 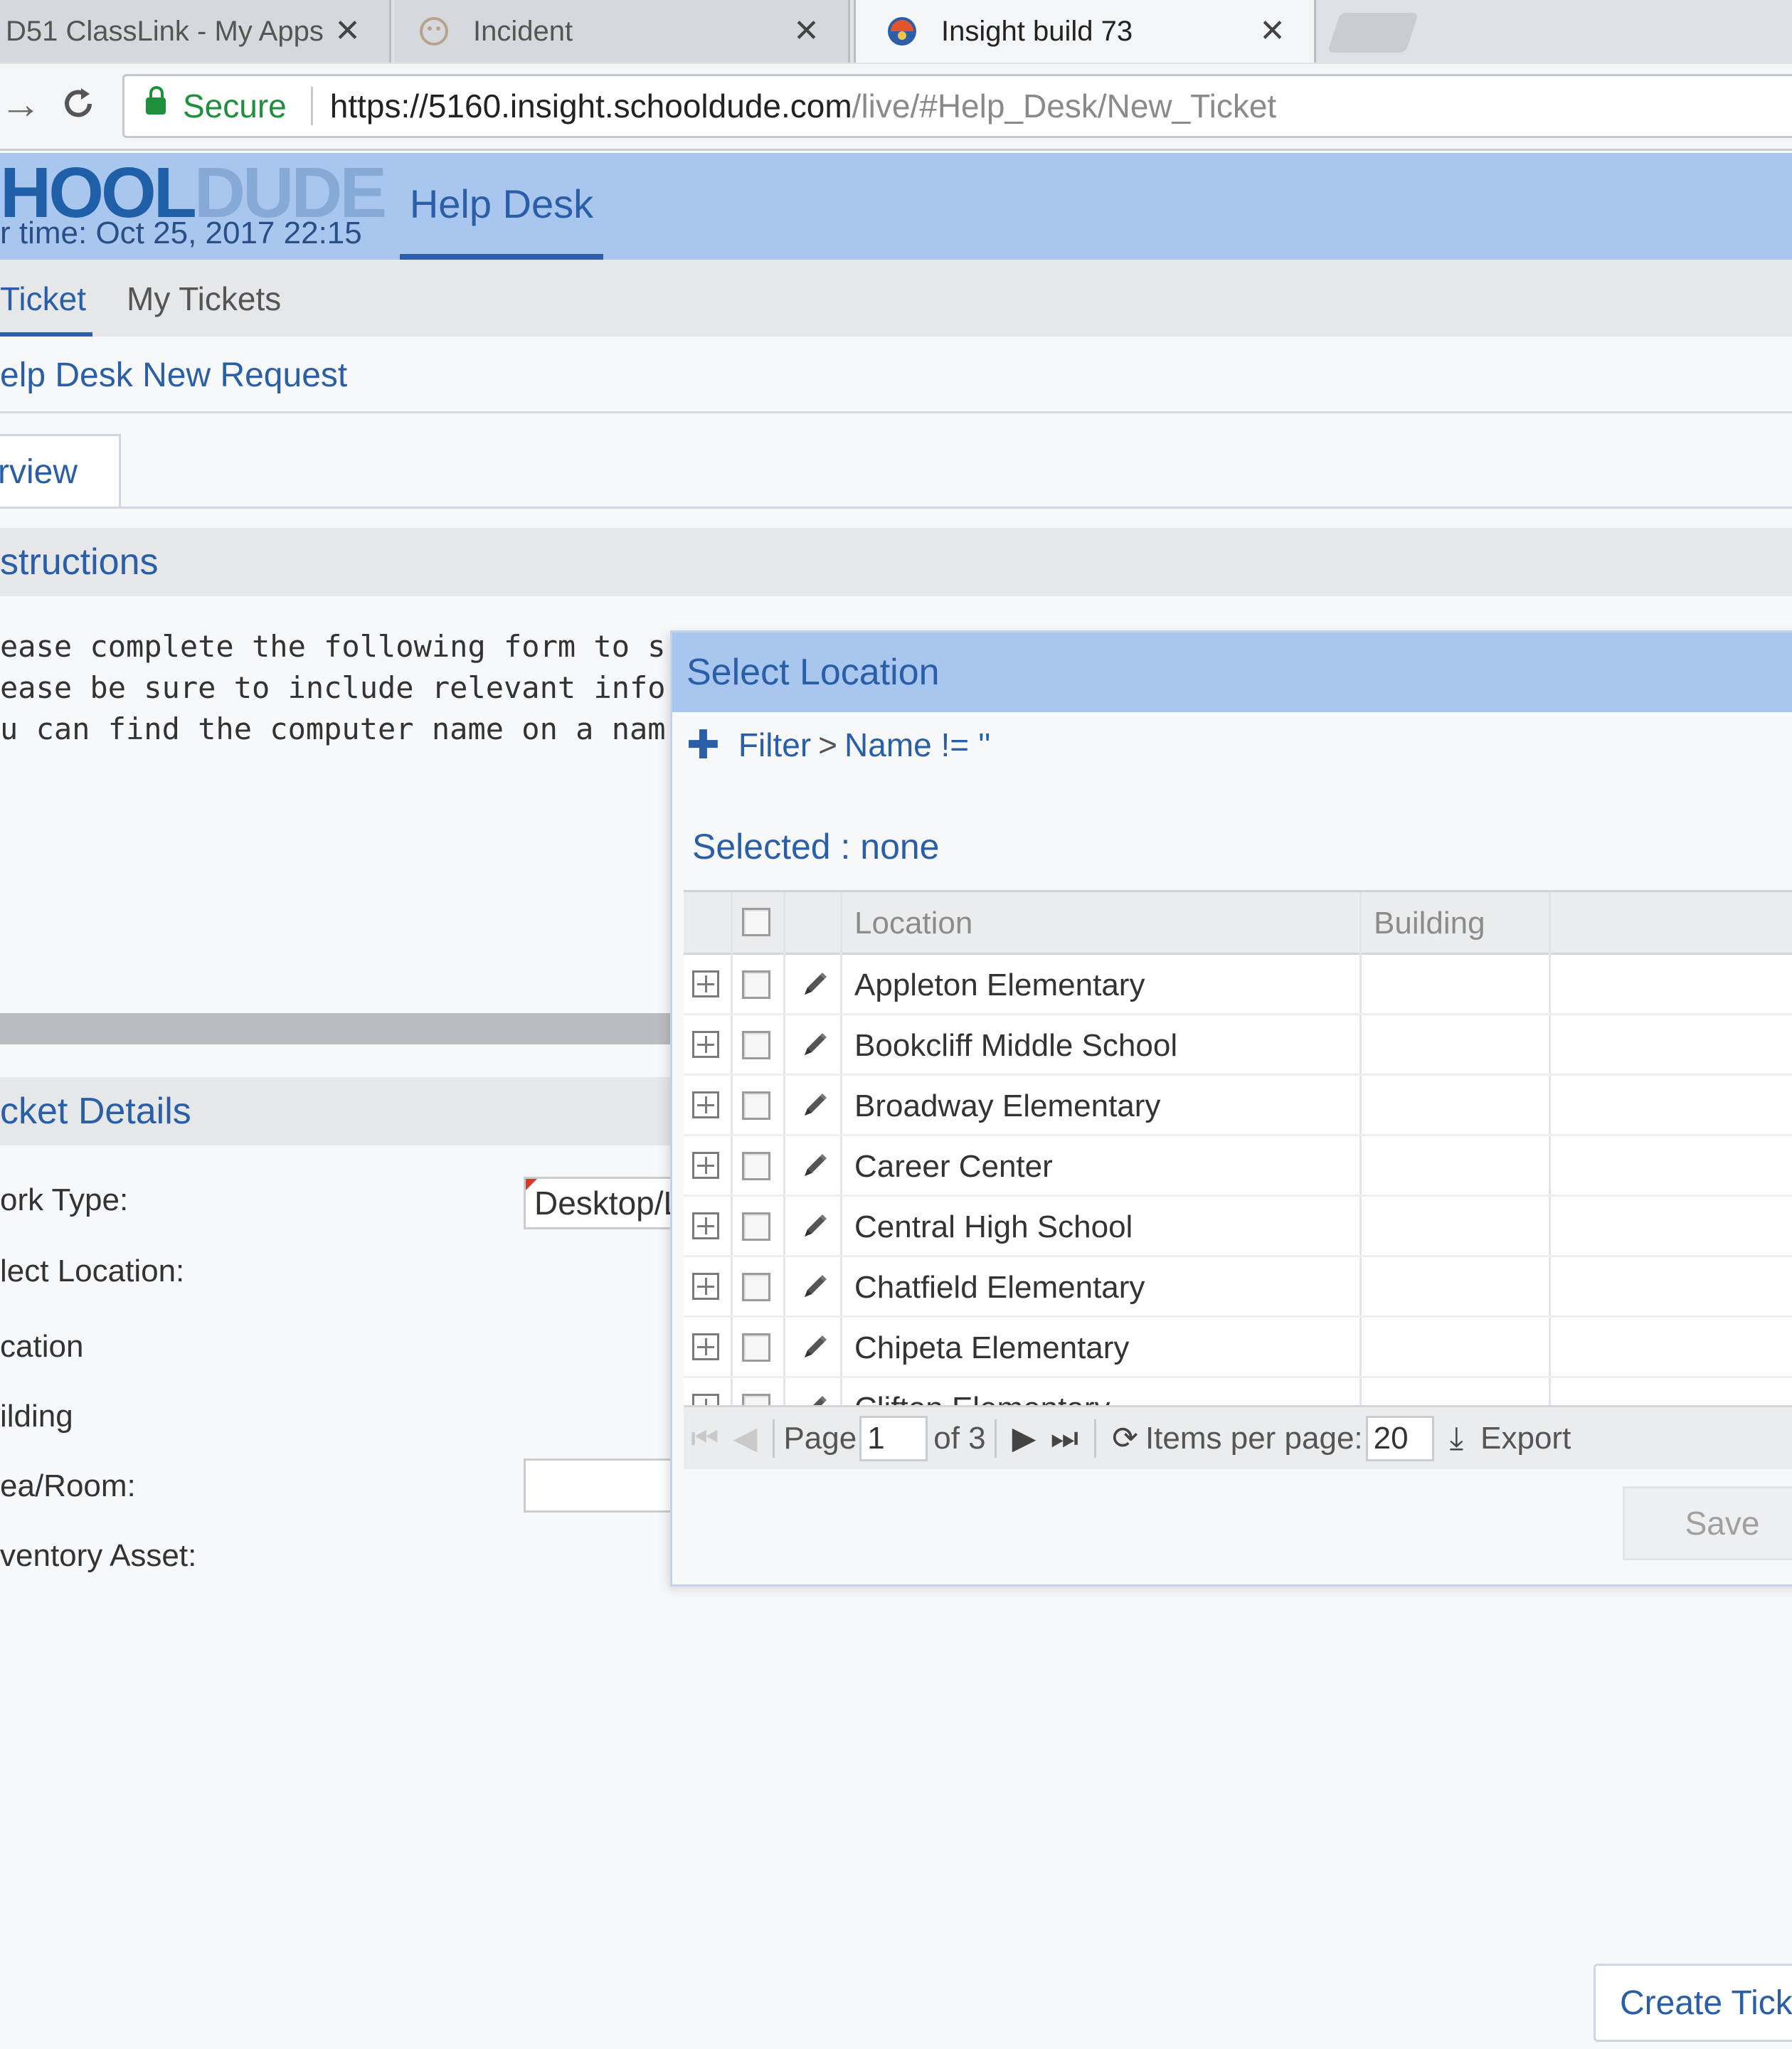 I want to click on first-page-icon: ⏮, so click(x=705, y=1438).